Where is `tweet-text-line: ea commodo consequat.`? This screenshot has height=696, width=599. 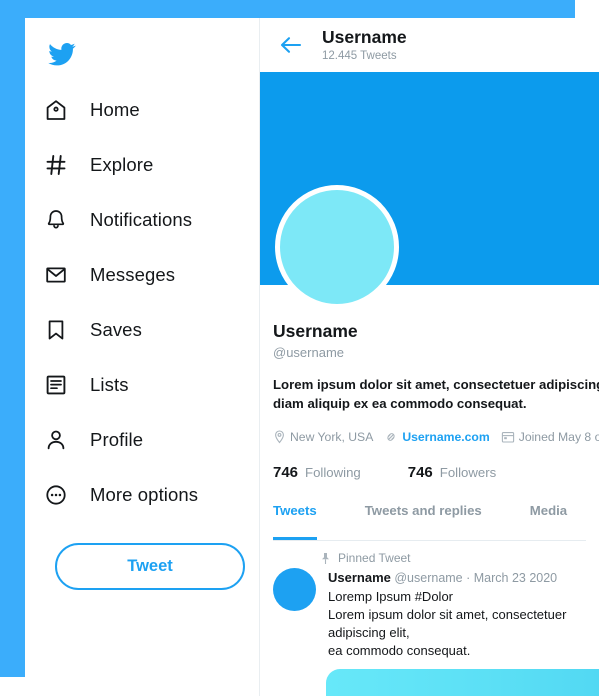 tweet-text-line: ea commodo consequat. is located at coordinates (399, 650).